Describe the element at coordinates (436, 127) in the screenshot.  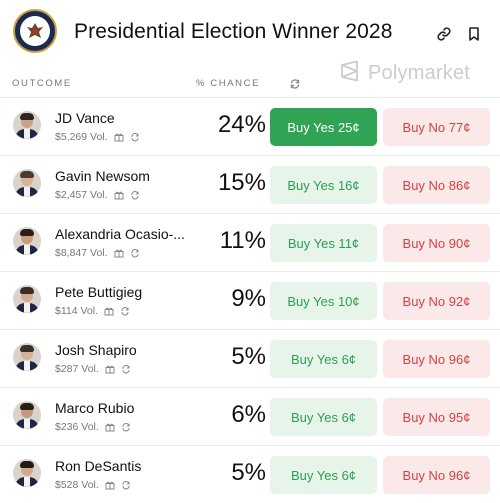
I see `buy-no-button: Buy No 77¢` at that location.